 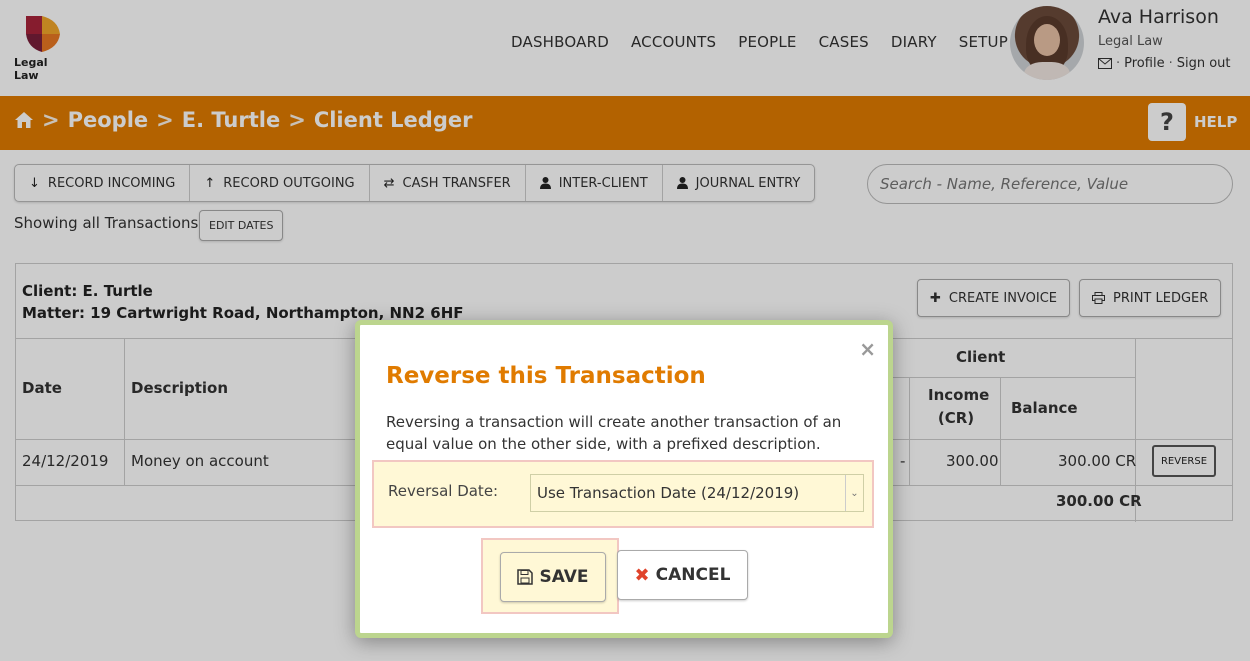 I want to click on close-icon: ✖, so click(x=642, y=575).